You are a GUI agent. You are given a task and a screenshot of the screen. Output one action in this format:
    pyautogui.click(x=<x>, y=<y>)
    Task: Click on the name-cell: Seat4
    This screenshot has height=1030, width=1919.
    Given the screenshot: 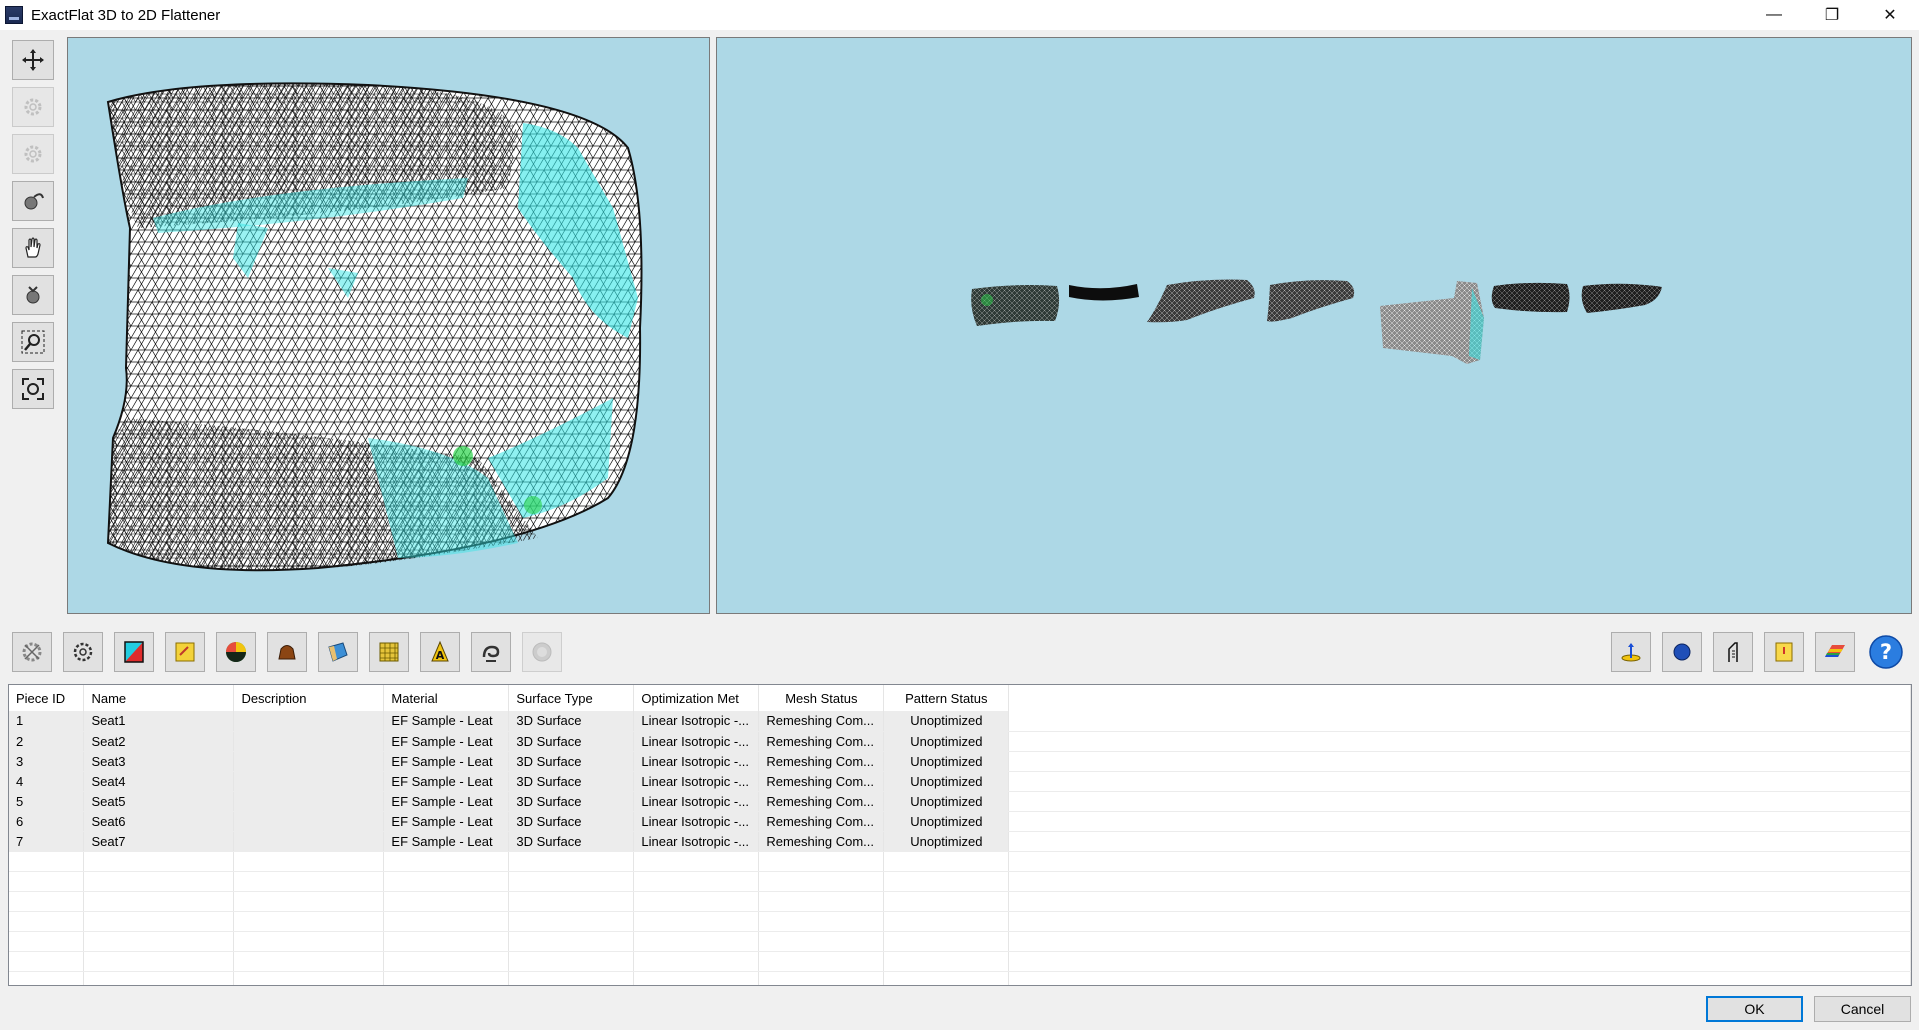 What is the action you would take?
    pyautogui.click(x=159, y=781)
    